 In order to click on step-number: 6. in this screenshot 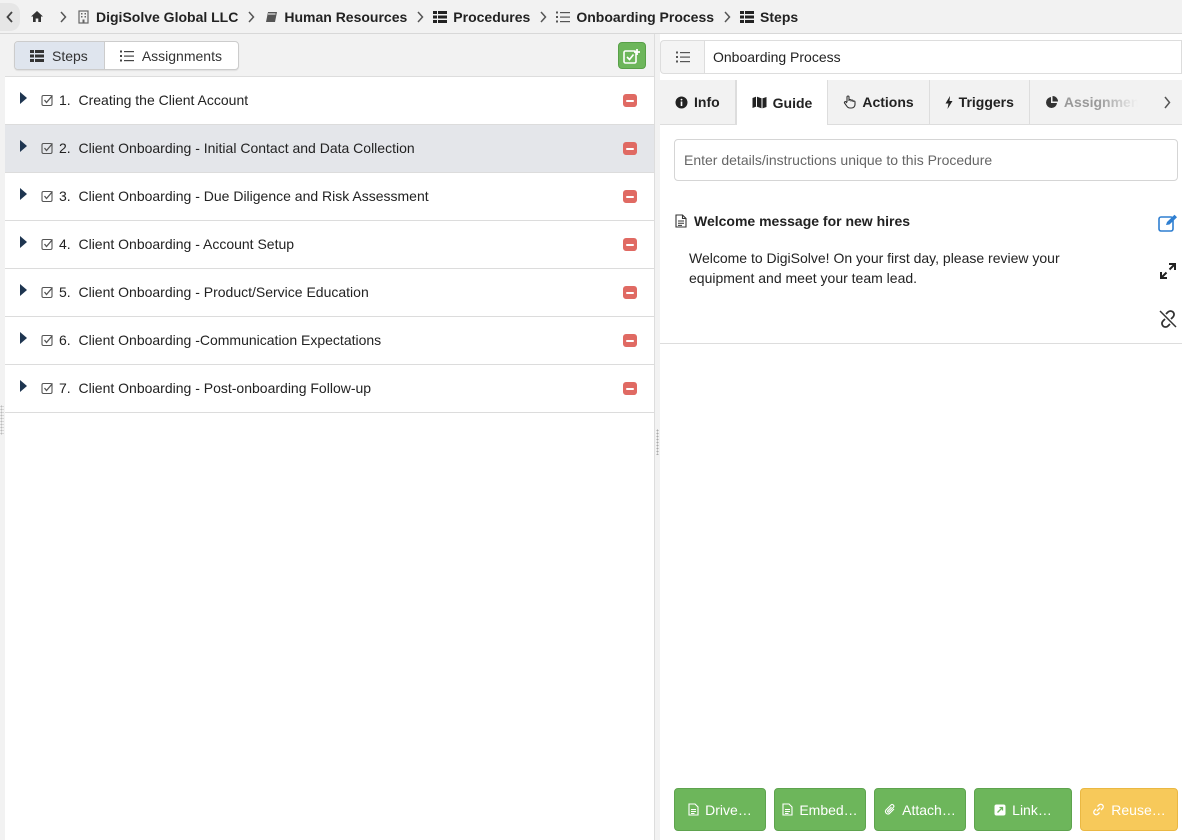, I will do `click(65, 340)`.